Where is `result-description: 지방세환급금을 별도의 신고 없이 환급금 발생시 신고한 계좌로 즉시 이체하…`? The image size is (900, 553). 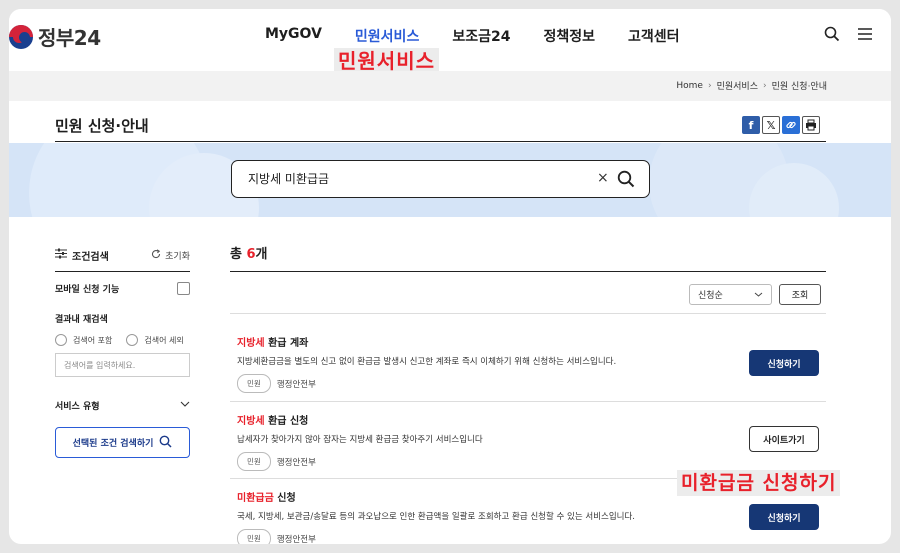 result-description: 지방세환급금을 별도의 신고 없이 환급금 발생시 신고한 계좌로 즉시 이체하… is located at coordinates (427, 362).